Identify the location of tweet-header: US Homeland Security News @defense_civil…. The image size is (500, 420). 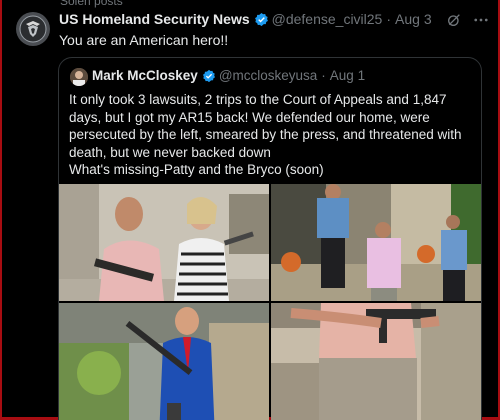
(245, 19).